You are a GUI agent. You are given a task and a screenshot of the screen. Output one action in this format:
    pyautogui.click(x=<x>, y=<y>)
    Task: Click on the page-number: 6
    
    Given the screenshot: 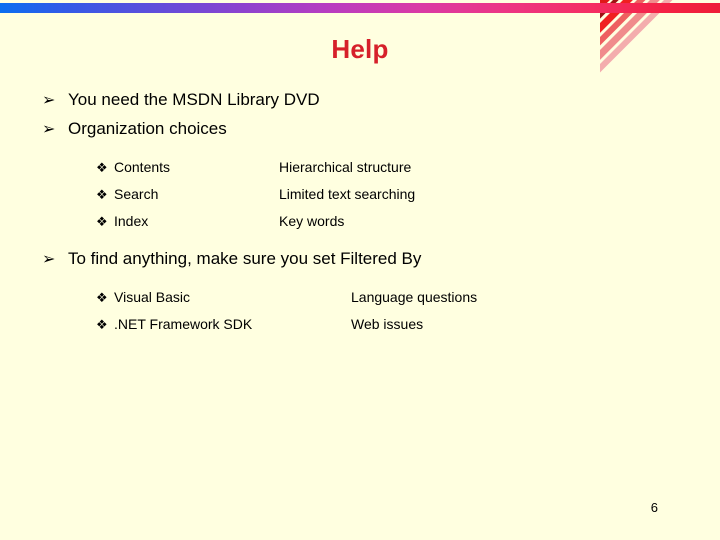 What is the action you would take?
    pyautogui.click(x=654, y=507)
    